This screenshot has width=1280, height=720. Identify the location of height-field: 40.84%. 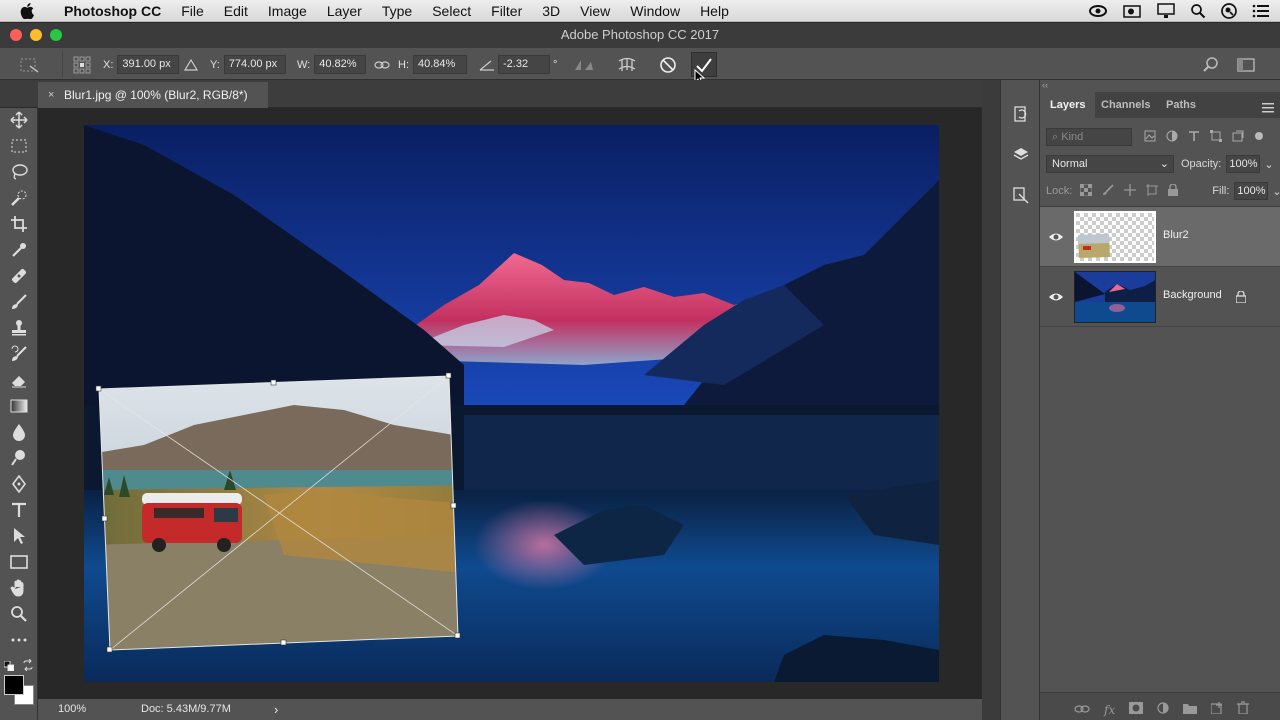
(440, 64).